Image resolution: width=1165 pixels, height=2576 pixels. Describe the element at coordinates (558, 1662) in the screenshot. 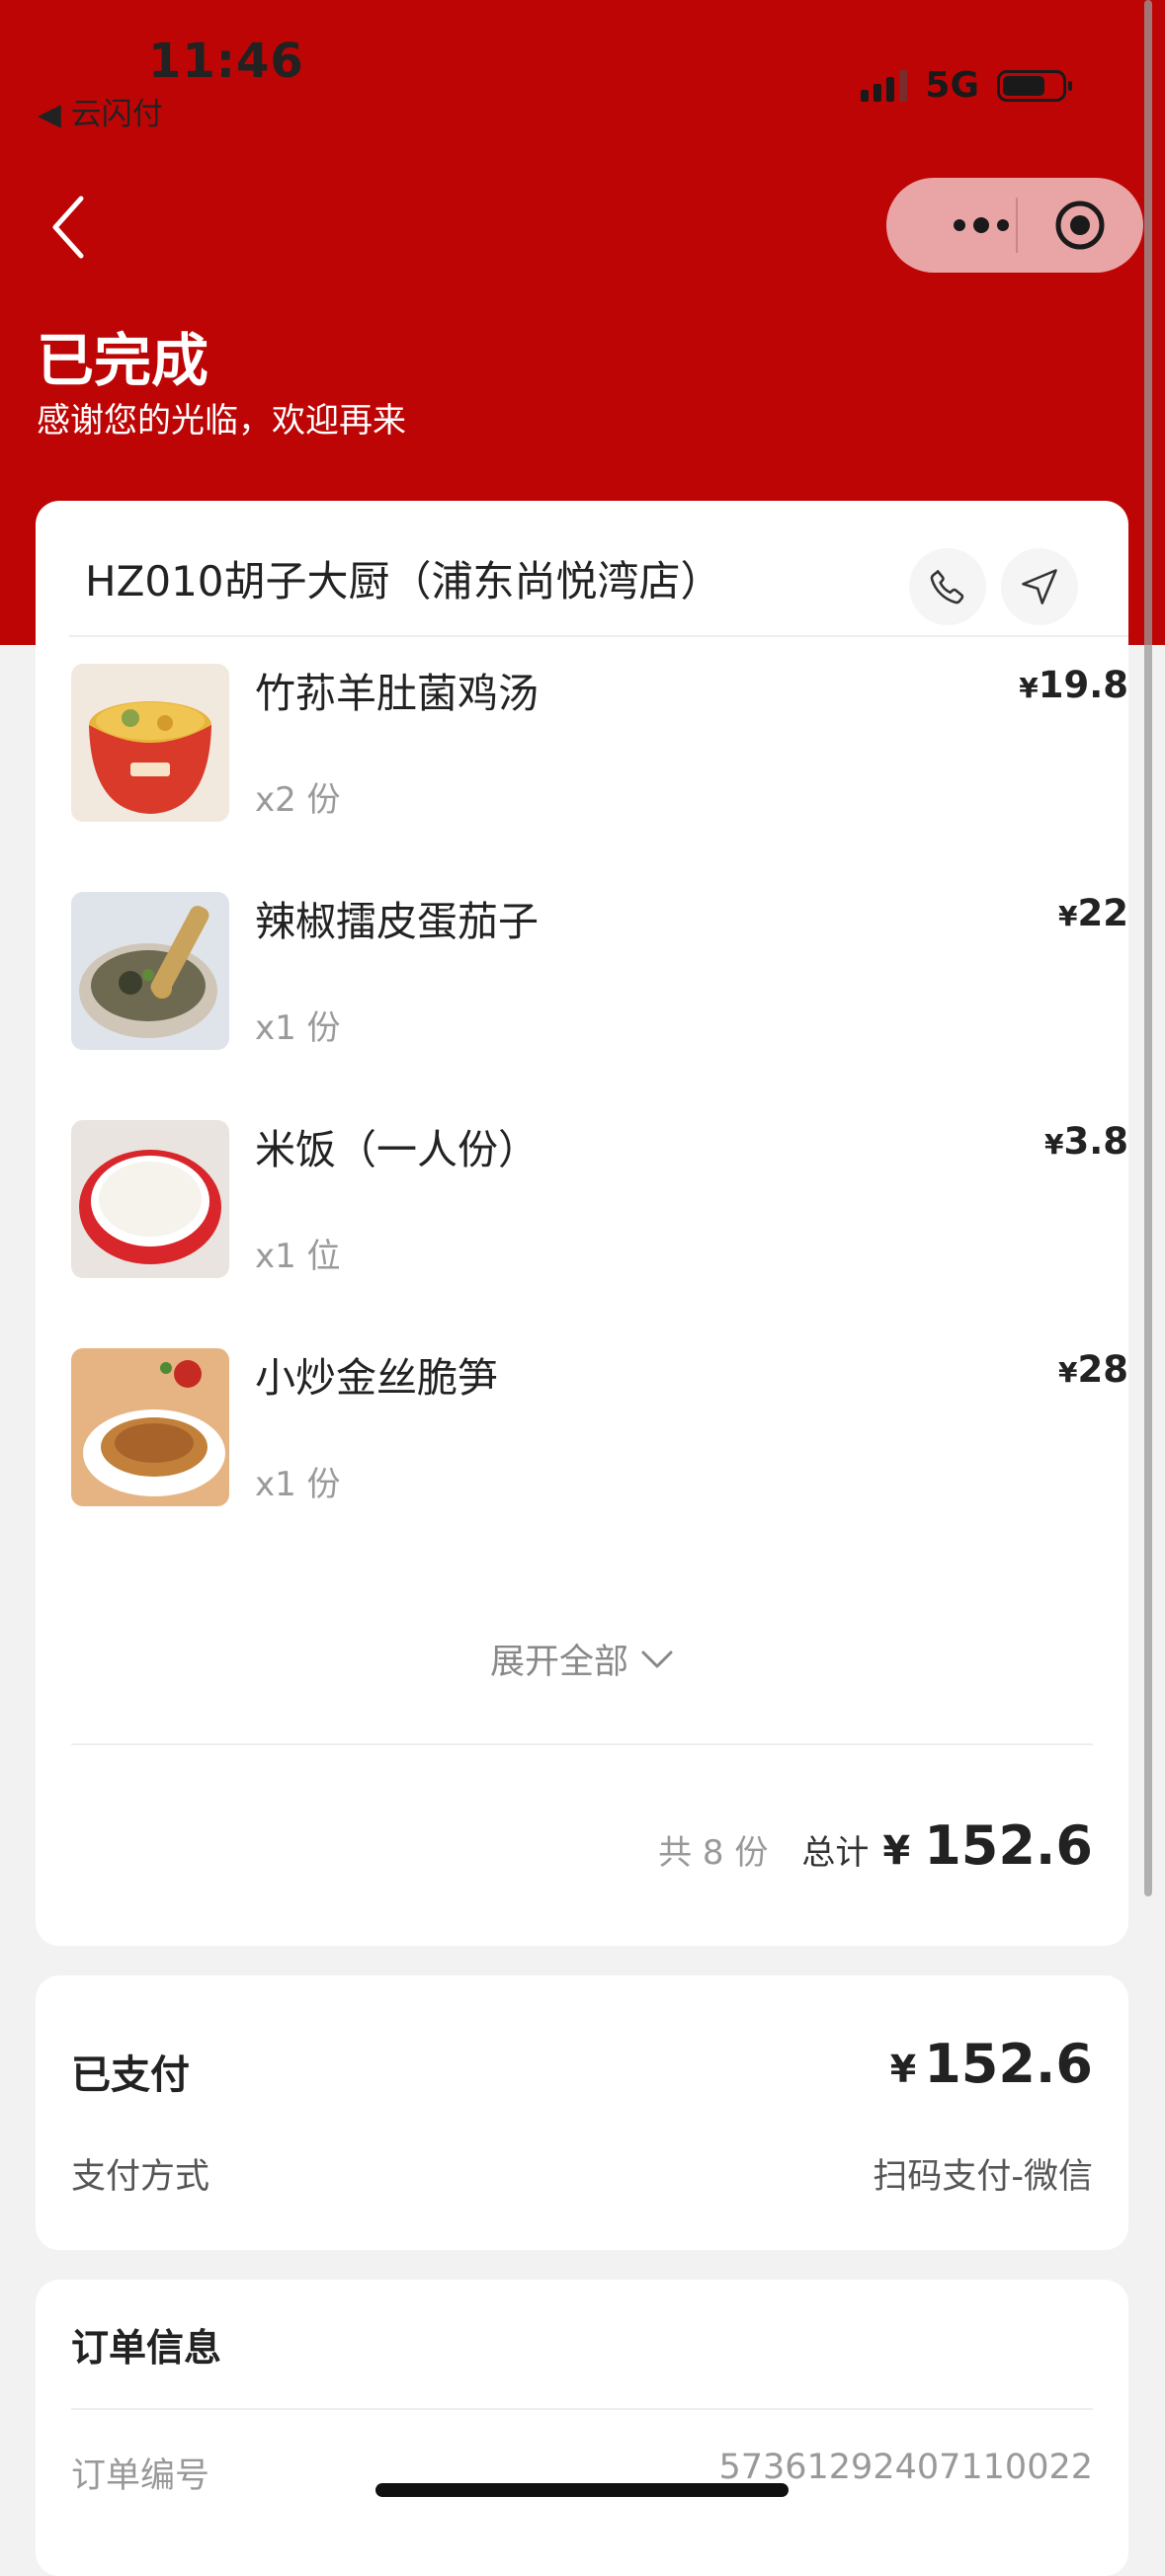

I see `expand-all-label: 展开全部` at that location.